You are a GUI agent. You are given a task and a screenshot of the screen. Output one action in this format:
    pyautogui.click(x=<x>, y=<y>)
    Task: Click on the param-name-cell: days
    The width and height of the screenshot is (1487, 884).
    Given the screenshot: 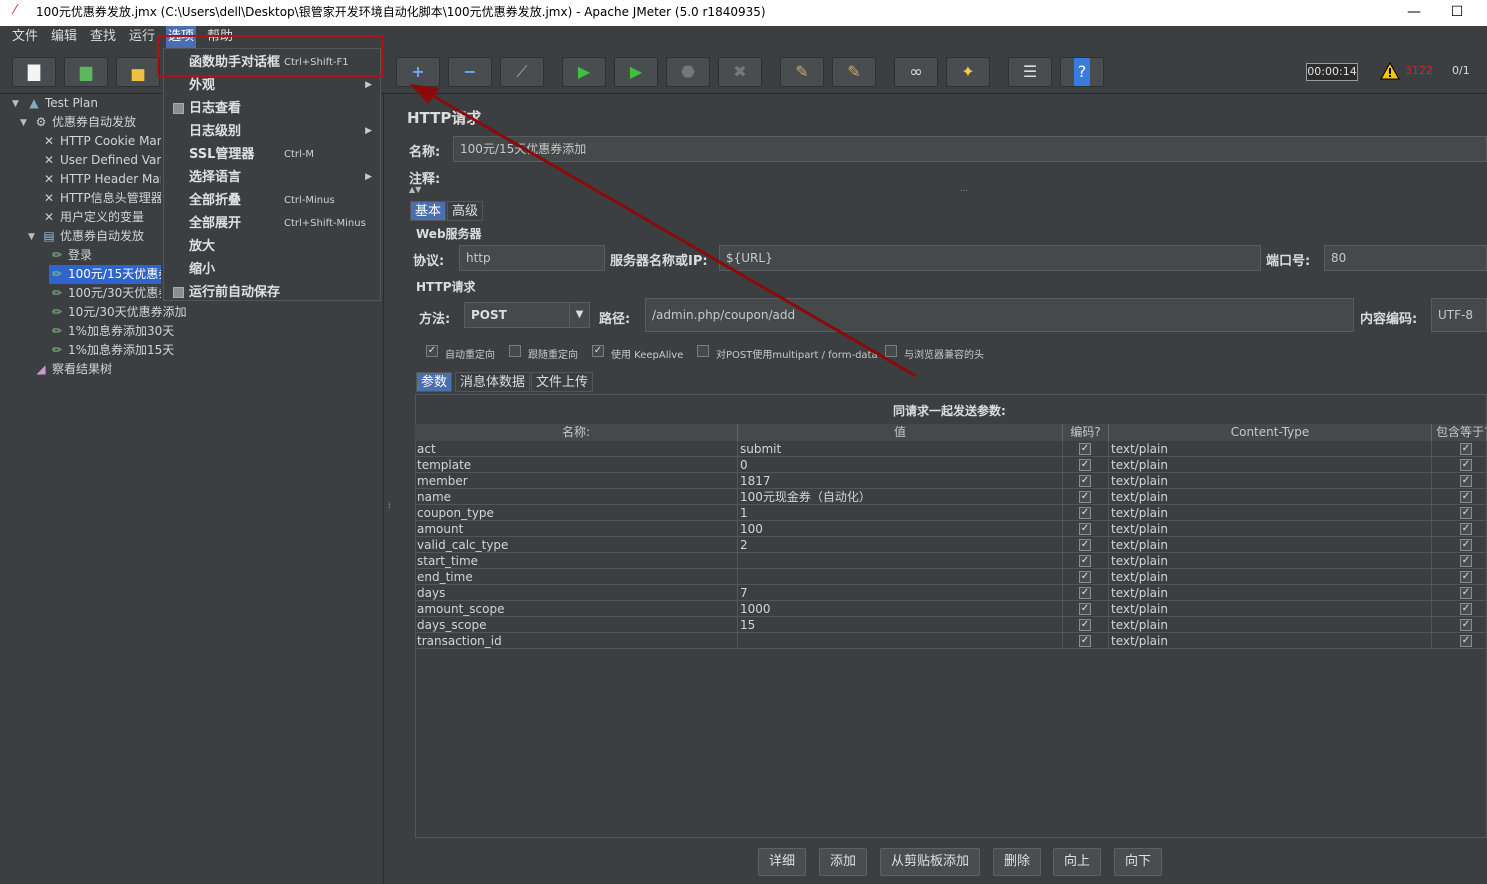 What is the action you would take?
    pyautogui.click(x=576, y=593)
    